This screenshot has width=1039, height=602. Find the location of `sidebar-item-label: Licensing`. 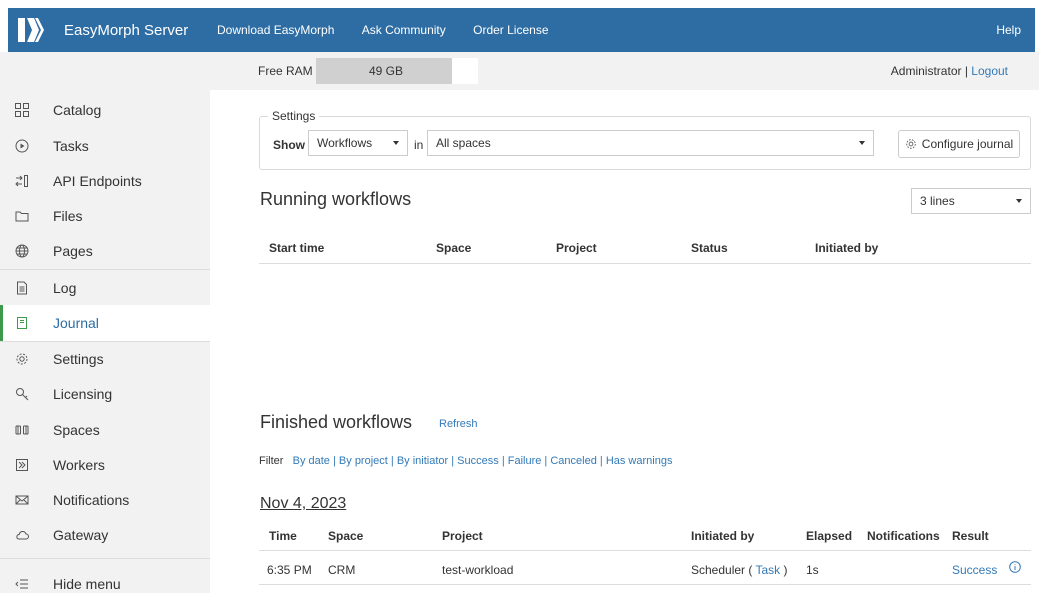

sidebar-item-label: Licensing is located at coordinates (83, 394).